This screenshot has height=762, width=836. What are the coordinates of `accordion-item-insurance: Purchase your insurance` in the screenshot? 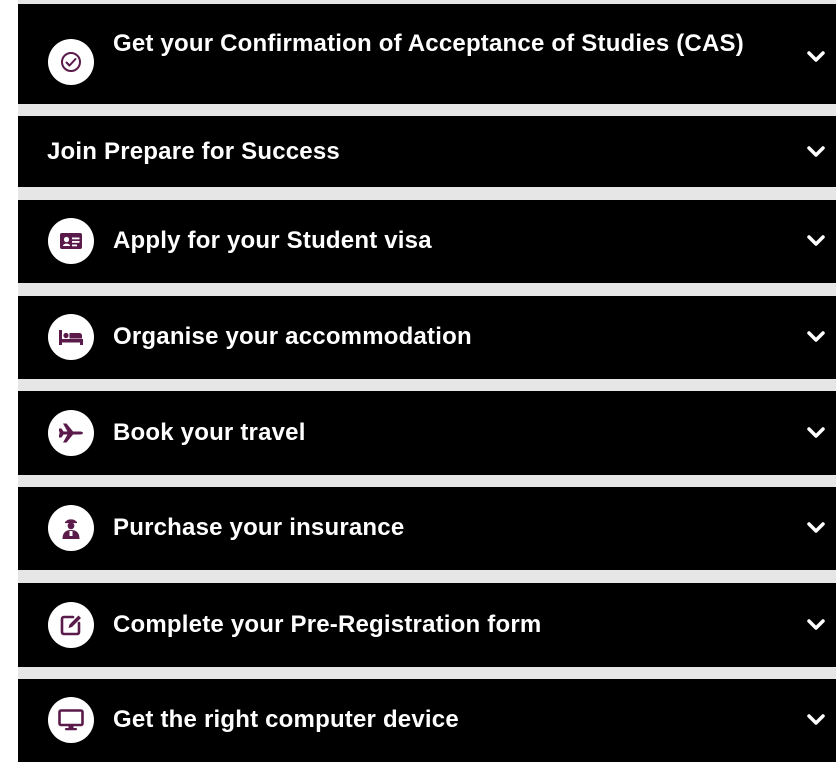 It's located at (427, 528).